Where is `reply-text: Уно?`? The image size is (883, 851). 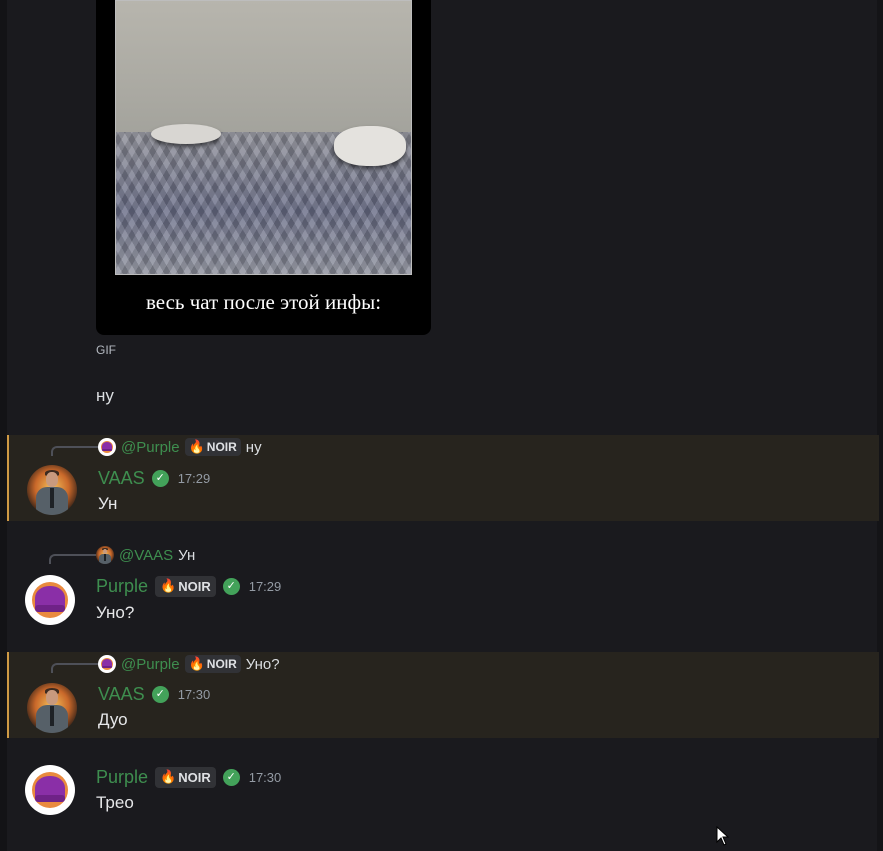 reply-text: Уно? is located at coordinates (262, 664).